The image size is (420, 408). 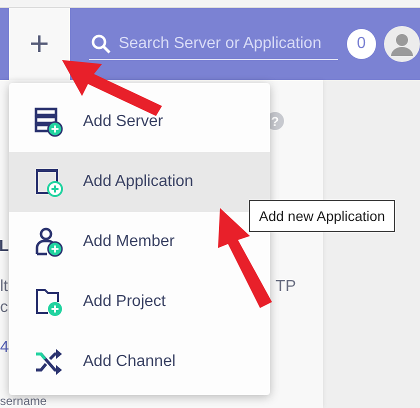 What do you see at coordinates (23, 401) in the screenshot?
I see `field-label: sername` at bounding box center [23, 401].